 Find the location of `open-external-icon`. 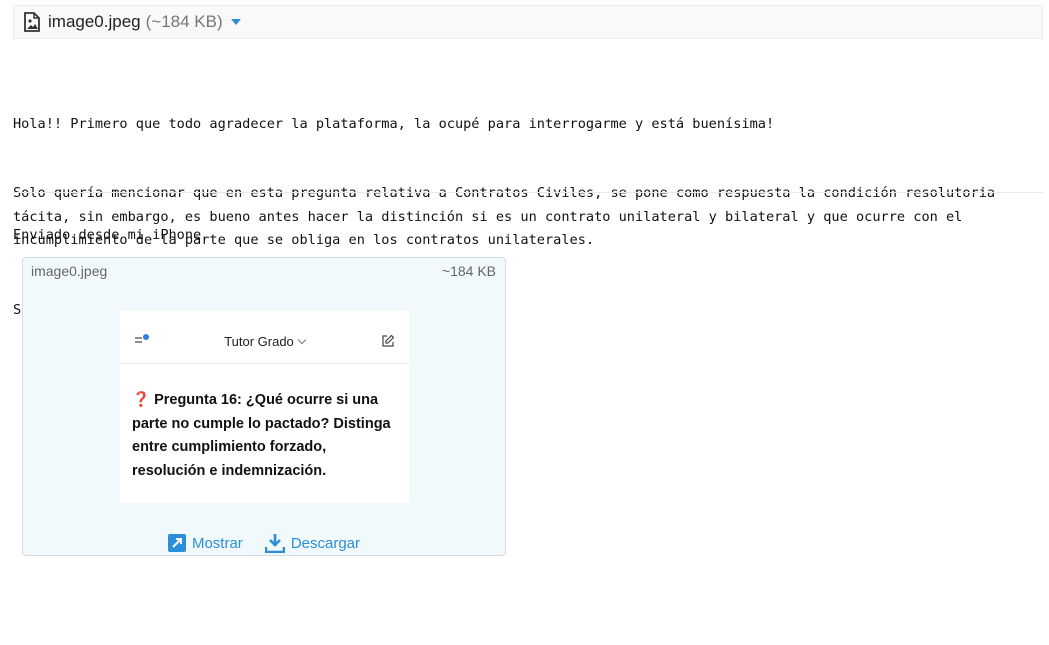

open-external-icon is located at coordinates (176, 543).